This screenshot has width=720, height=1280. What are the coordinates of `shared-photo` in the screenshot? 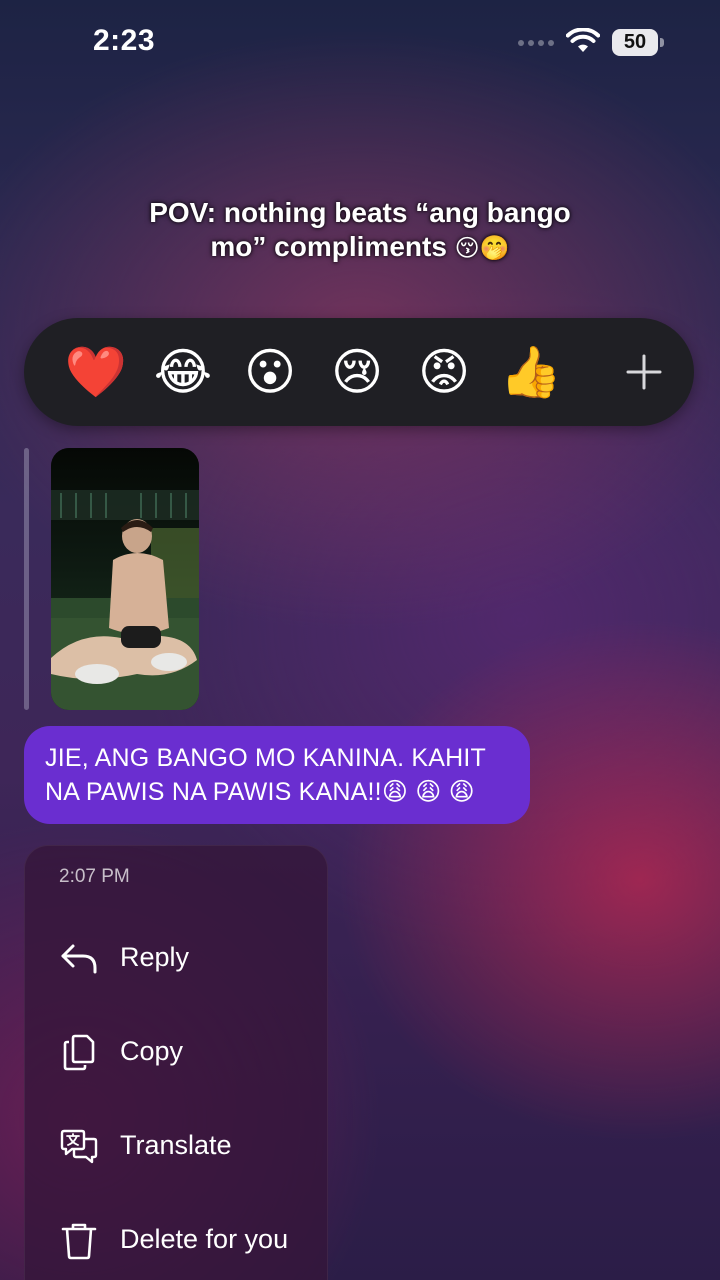 It's located at (125, 579).